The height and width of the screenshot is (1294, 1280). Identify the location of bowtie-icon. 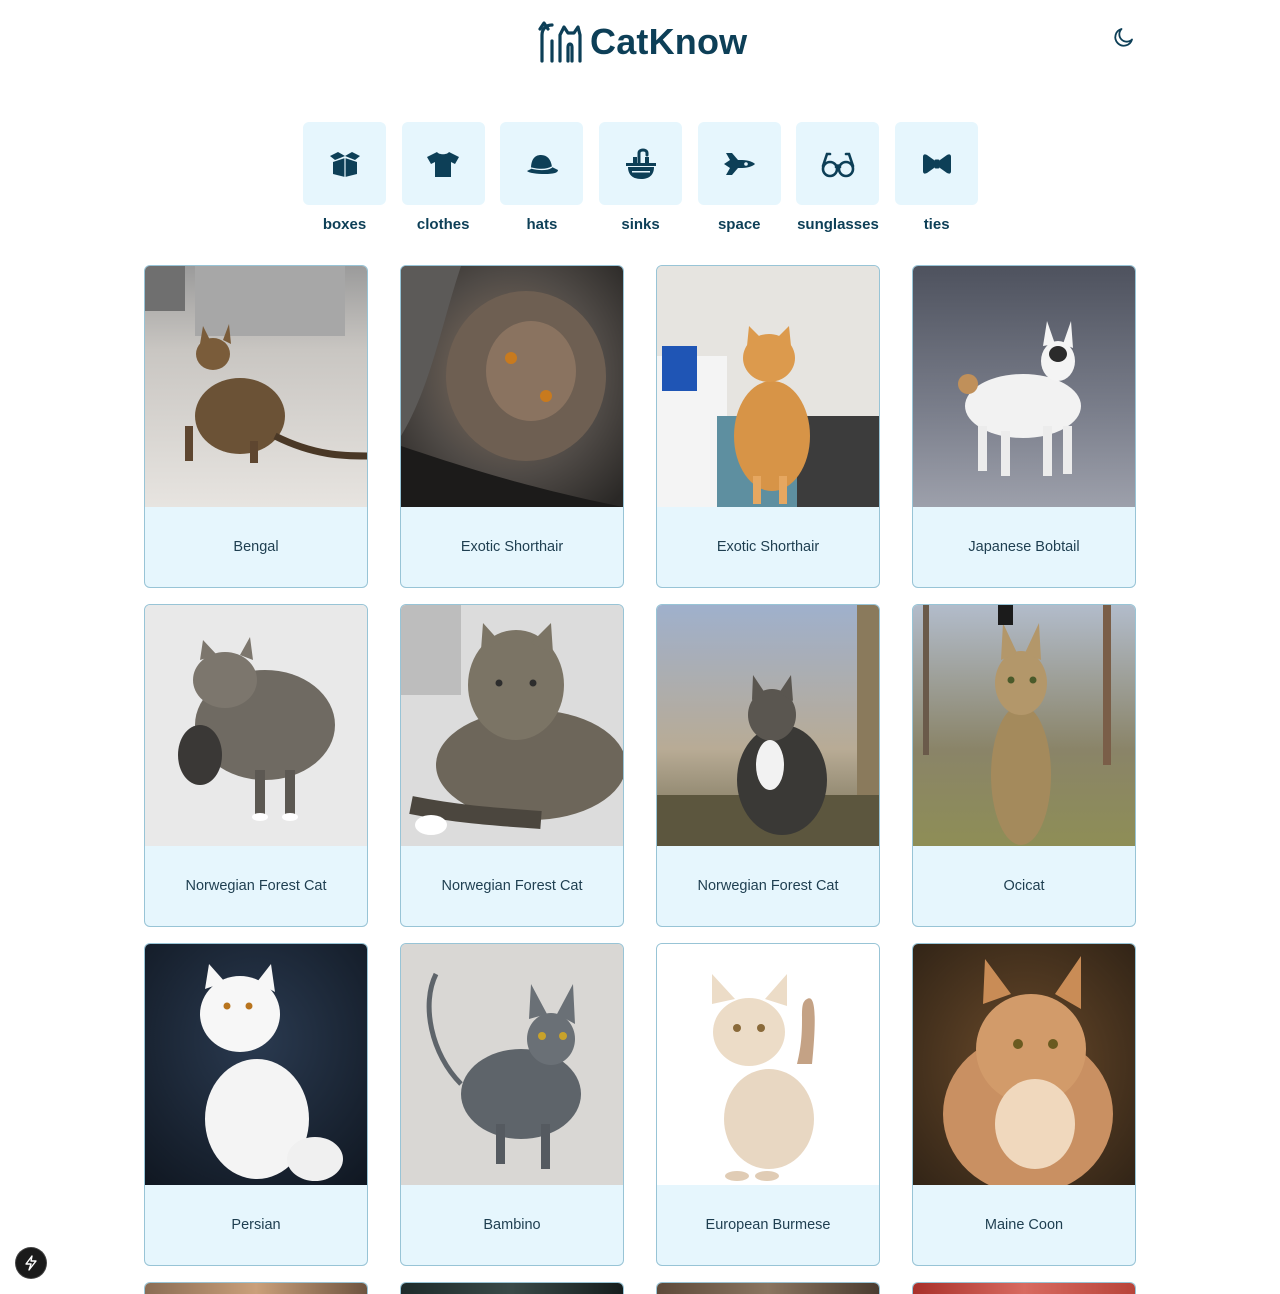
(936, 163).